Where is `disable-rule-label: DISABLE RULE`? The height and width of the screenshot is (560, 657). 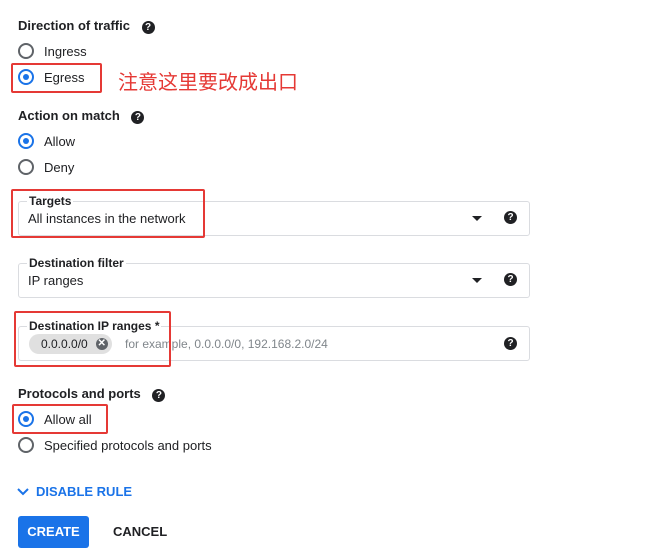
disable-rule-label: DISABLE RULE is located at coordinates (84, 491).